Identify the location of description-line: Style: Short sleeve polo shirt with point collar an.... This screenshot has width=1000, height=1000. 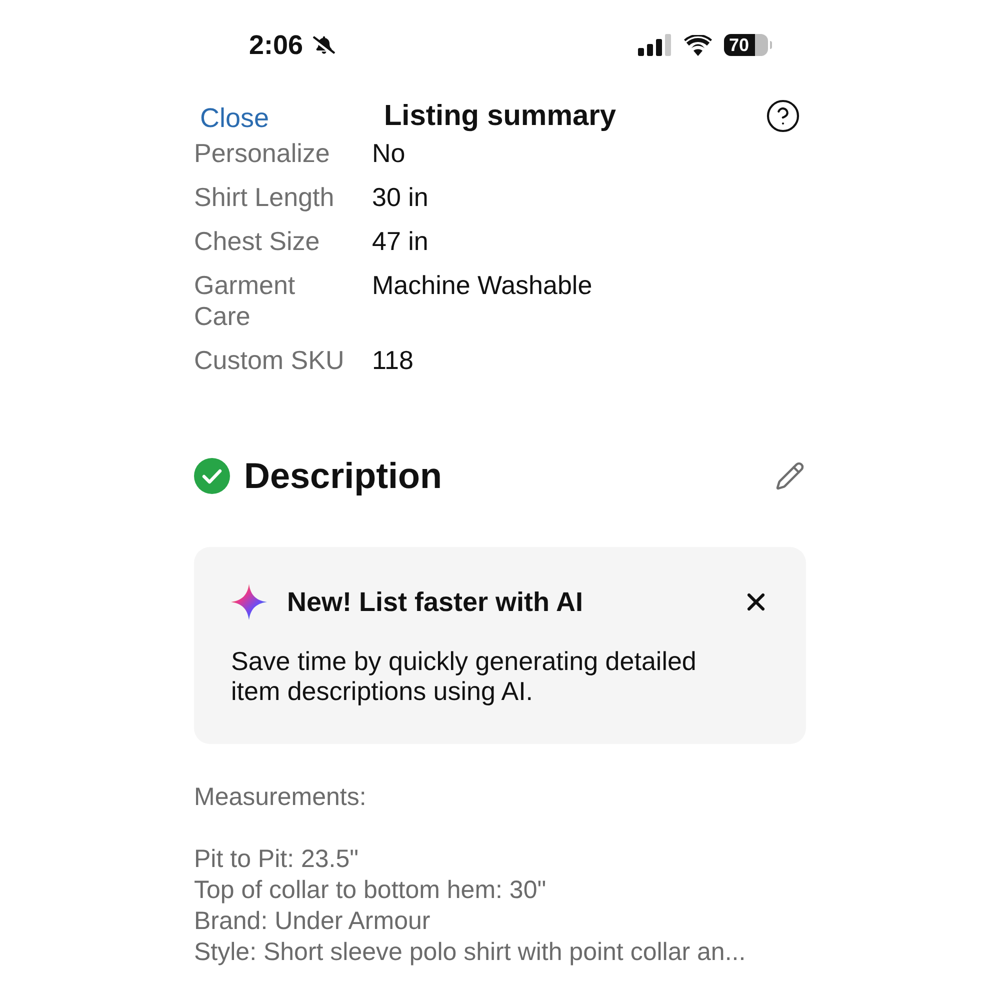
(470, 952).